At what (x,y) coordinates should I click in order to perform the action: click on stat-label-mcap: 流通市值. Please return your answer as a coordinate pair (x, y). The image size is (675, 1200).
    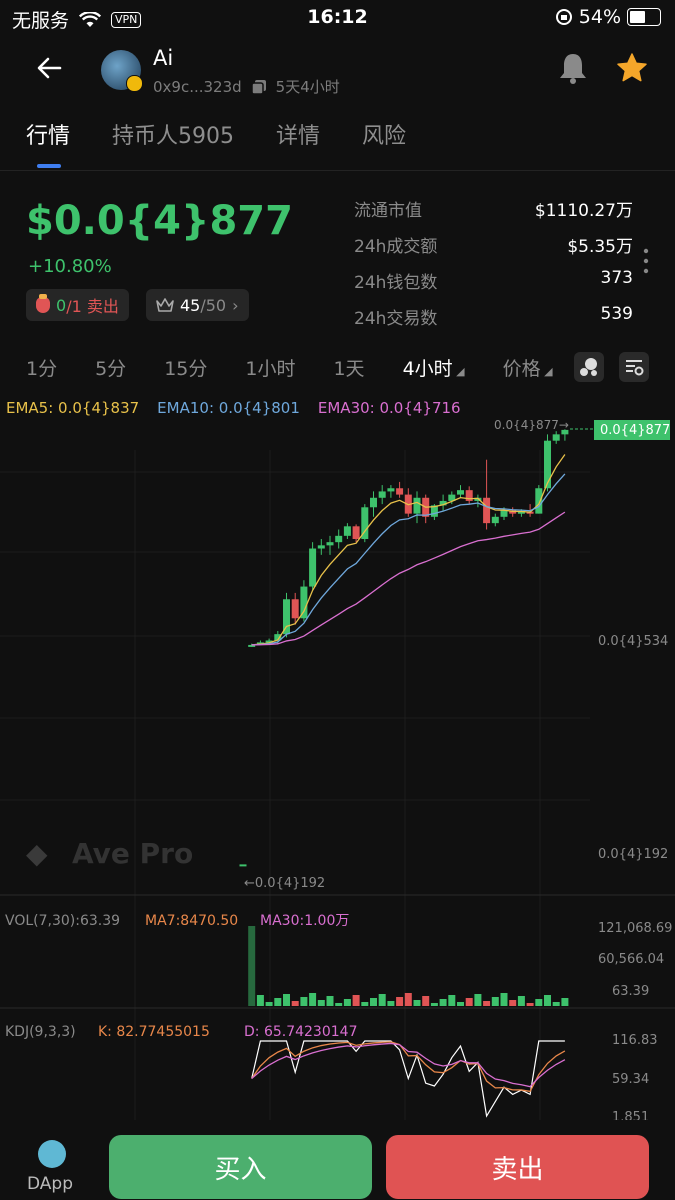
    Looking at the image, I should click on (388, 211).